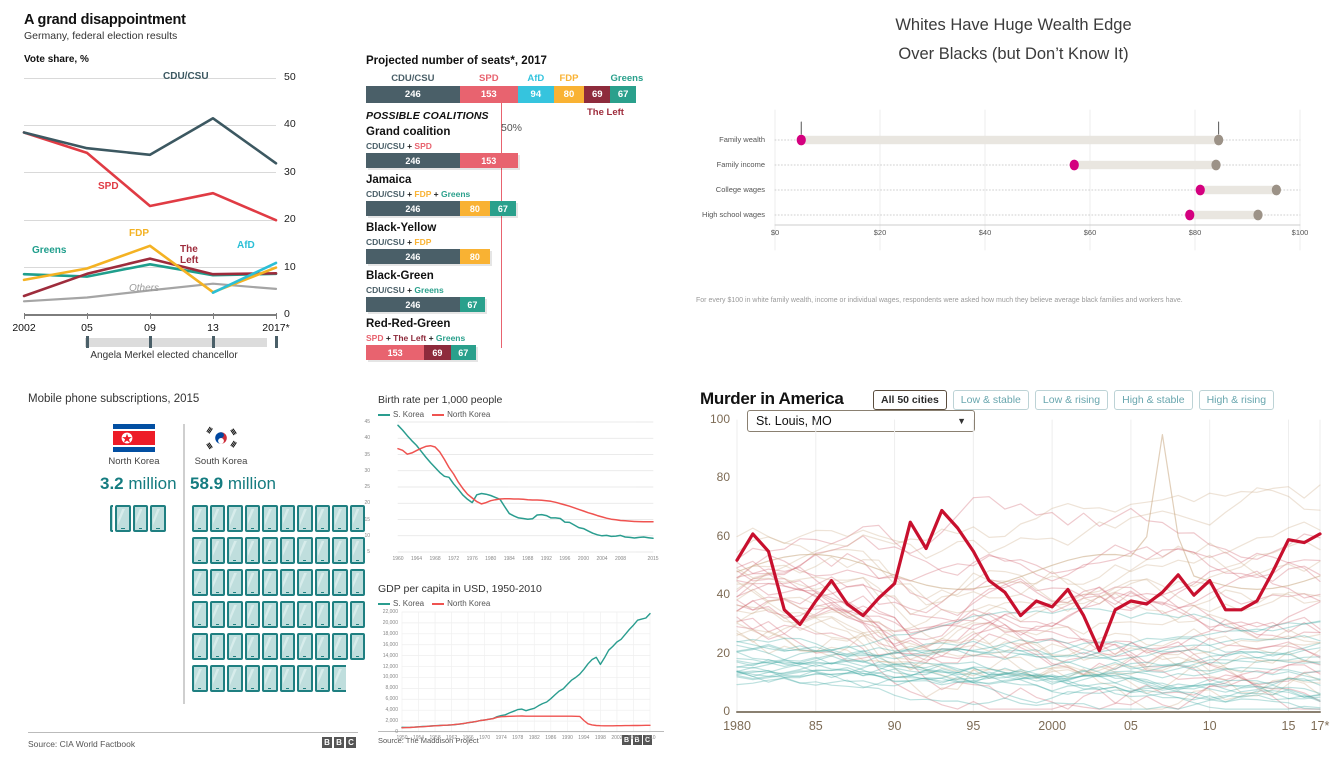 This screenshot has height=768, width=1337. What do you see at coordinates (1209, 726) in the screenshot?
I see `murder-x-tick-6: 10` at bounding box center [1209, 726].